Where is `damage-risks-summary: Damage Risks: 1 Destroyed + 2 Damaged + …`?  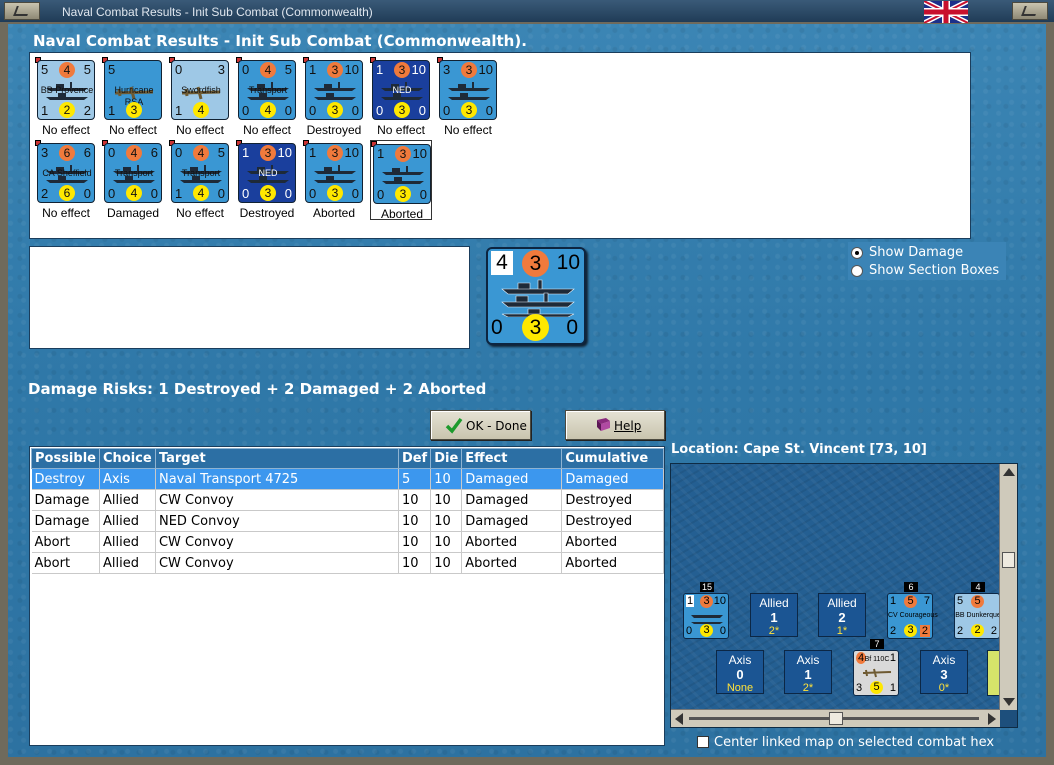 damage-risks-summary: Damage Risks: 1 Destroyed + 2 Damaged + … is located at coordinates (257, 389).